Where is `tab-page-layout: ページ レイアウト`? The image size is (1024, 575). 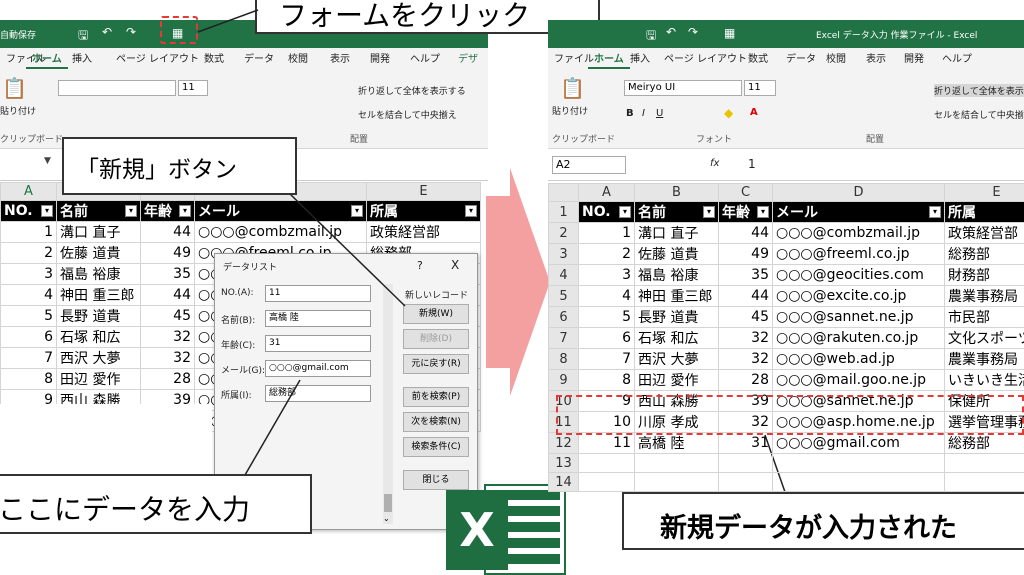
tab-page-layout: ページ レイアウト is located at coordinates (705, 57).